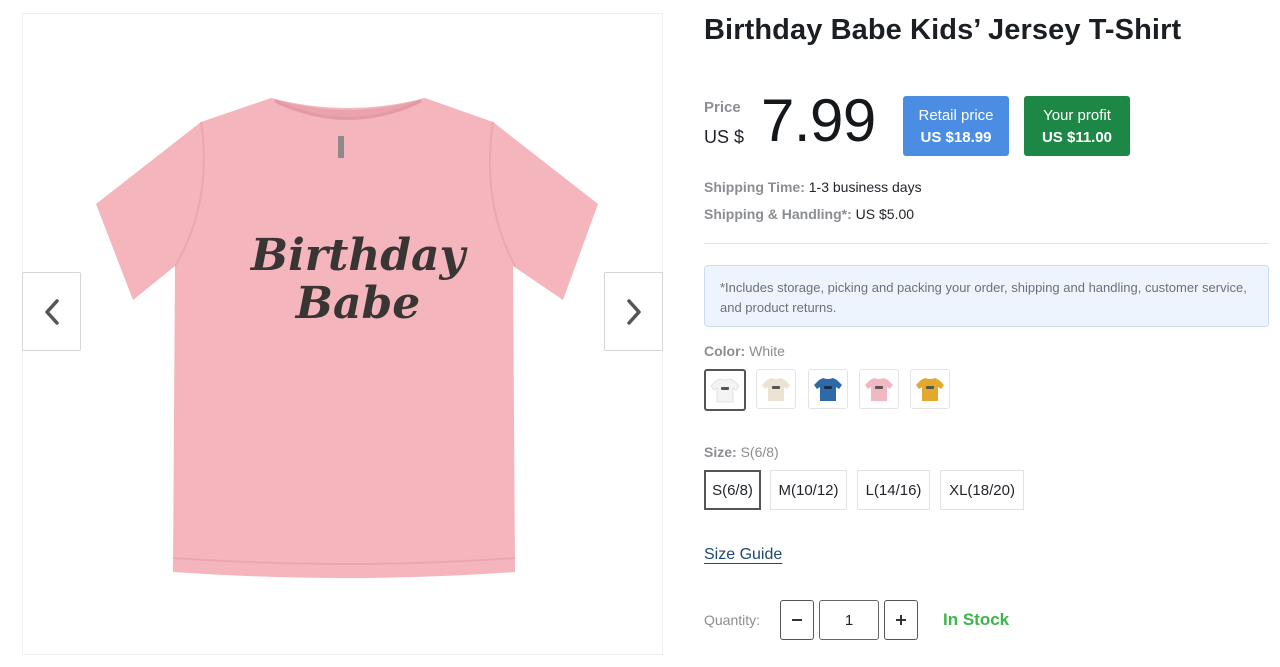 The image size is (1280, 667). I want to click on quantity-label: Quantity:, so click(732, 620).